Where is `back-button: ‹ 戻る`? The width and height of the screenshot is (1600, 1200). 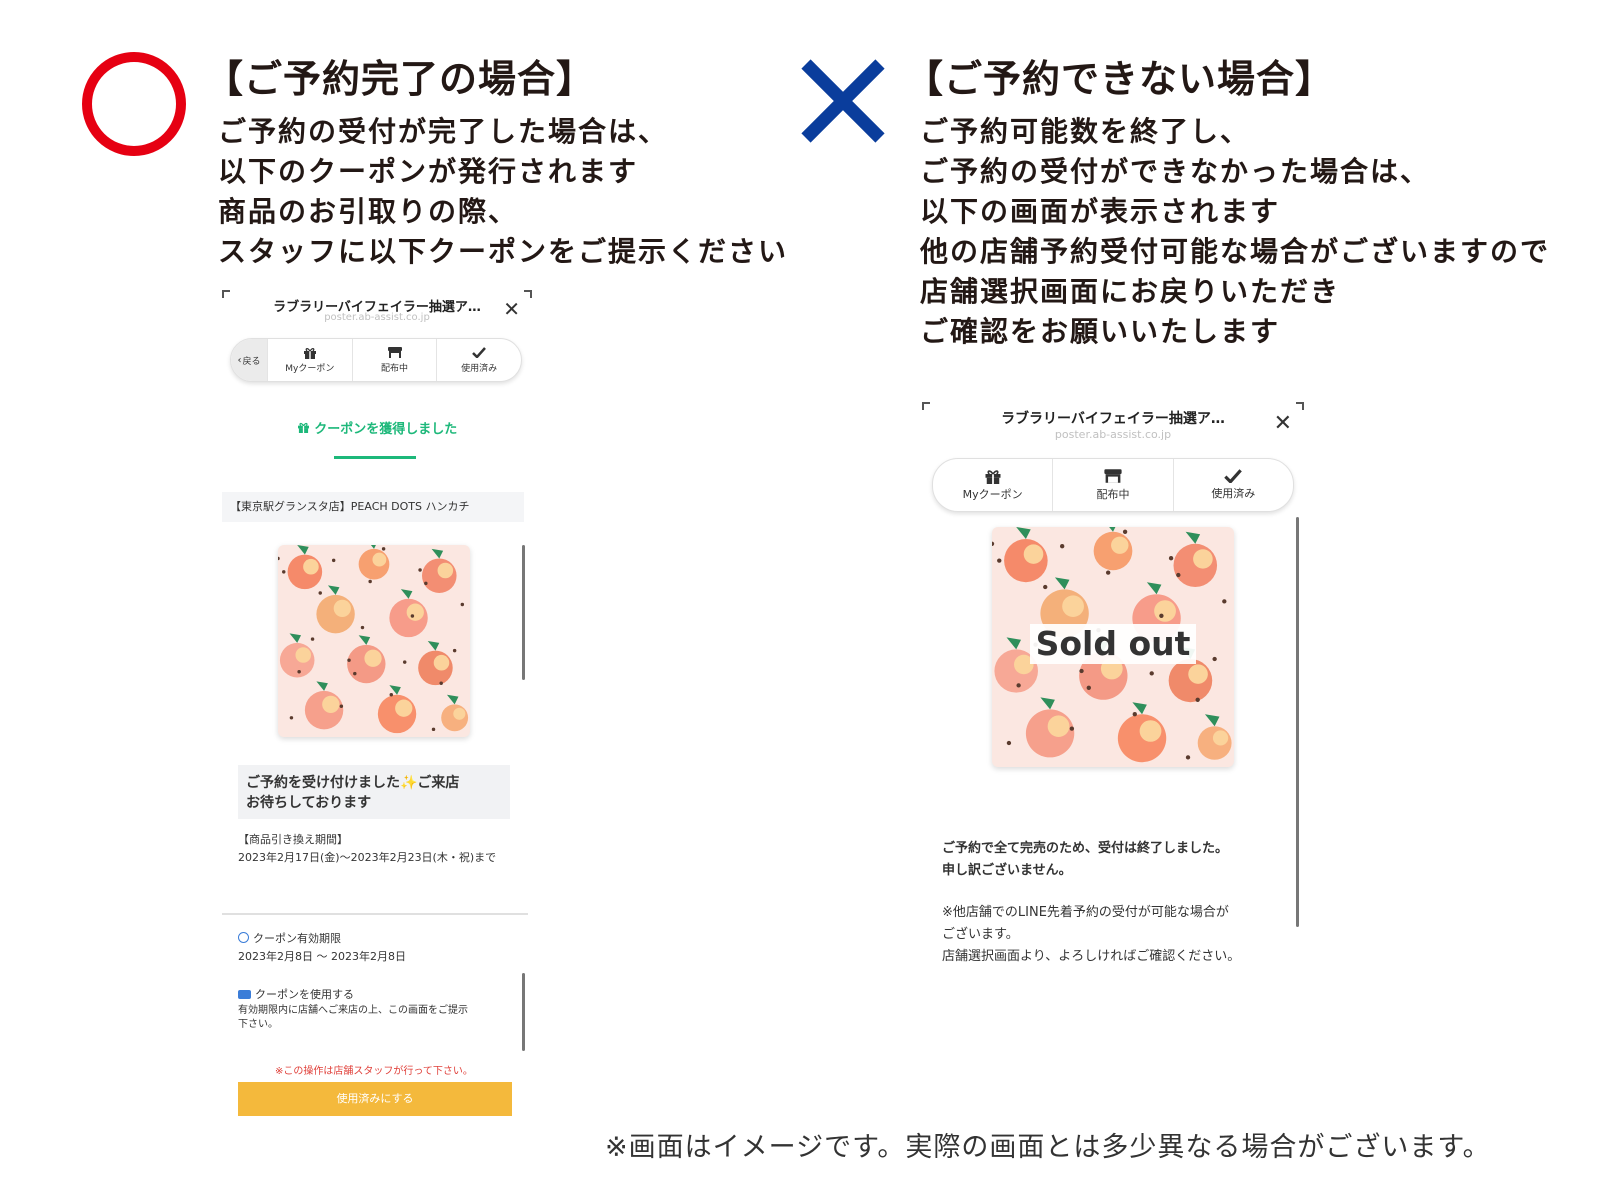 back-button: ‹ 戻る is located at coordinates (249, 360).